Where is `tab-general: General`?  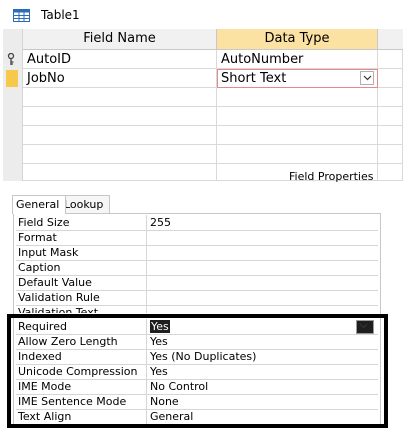 tab-general: General is located at coordinates (39, 204).